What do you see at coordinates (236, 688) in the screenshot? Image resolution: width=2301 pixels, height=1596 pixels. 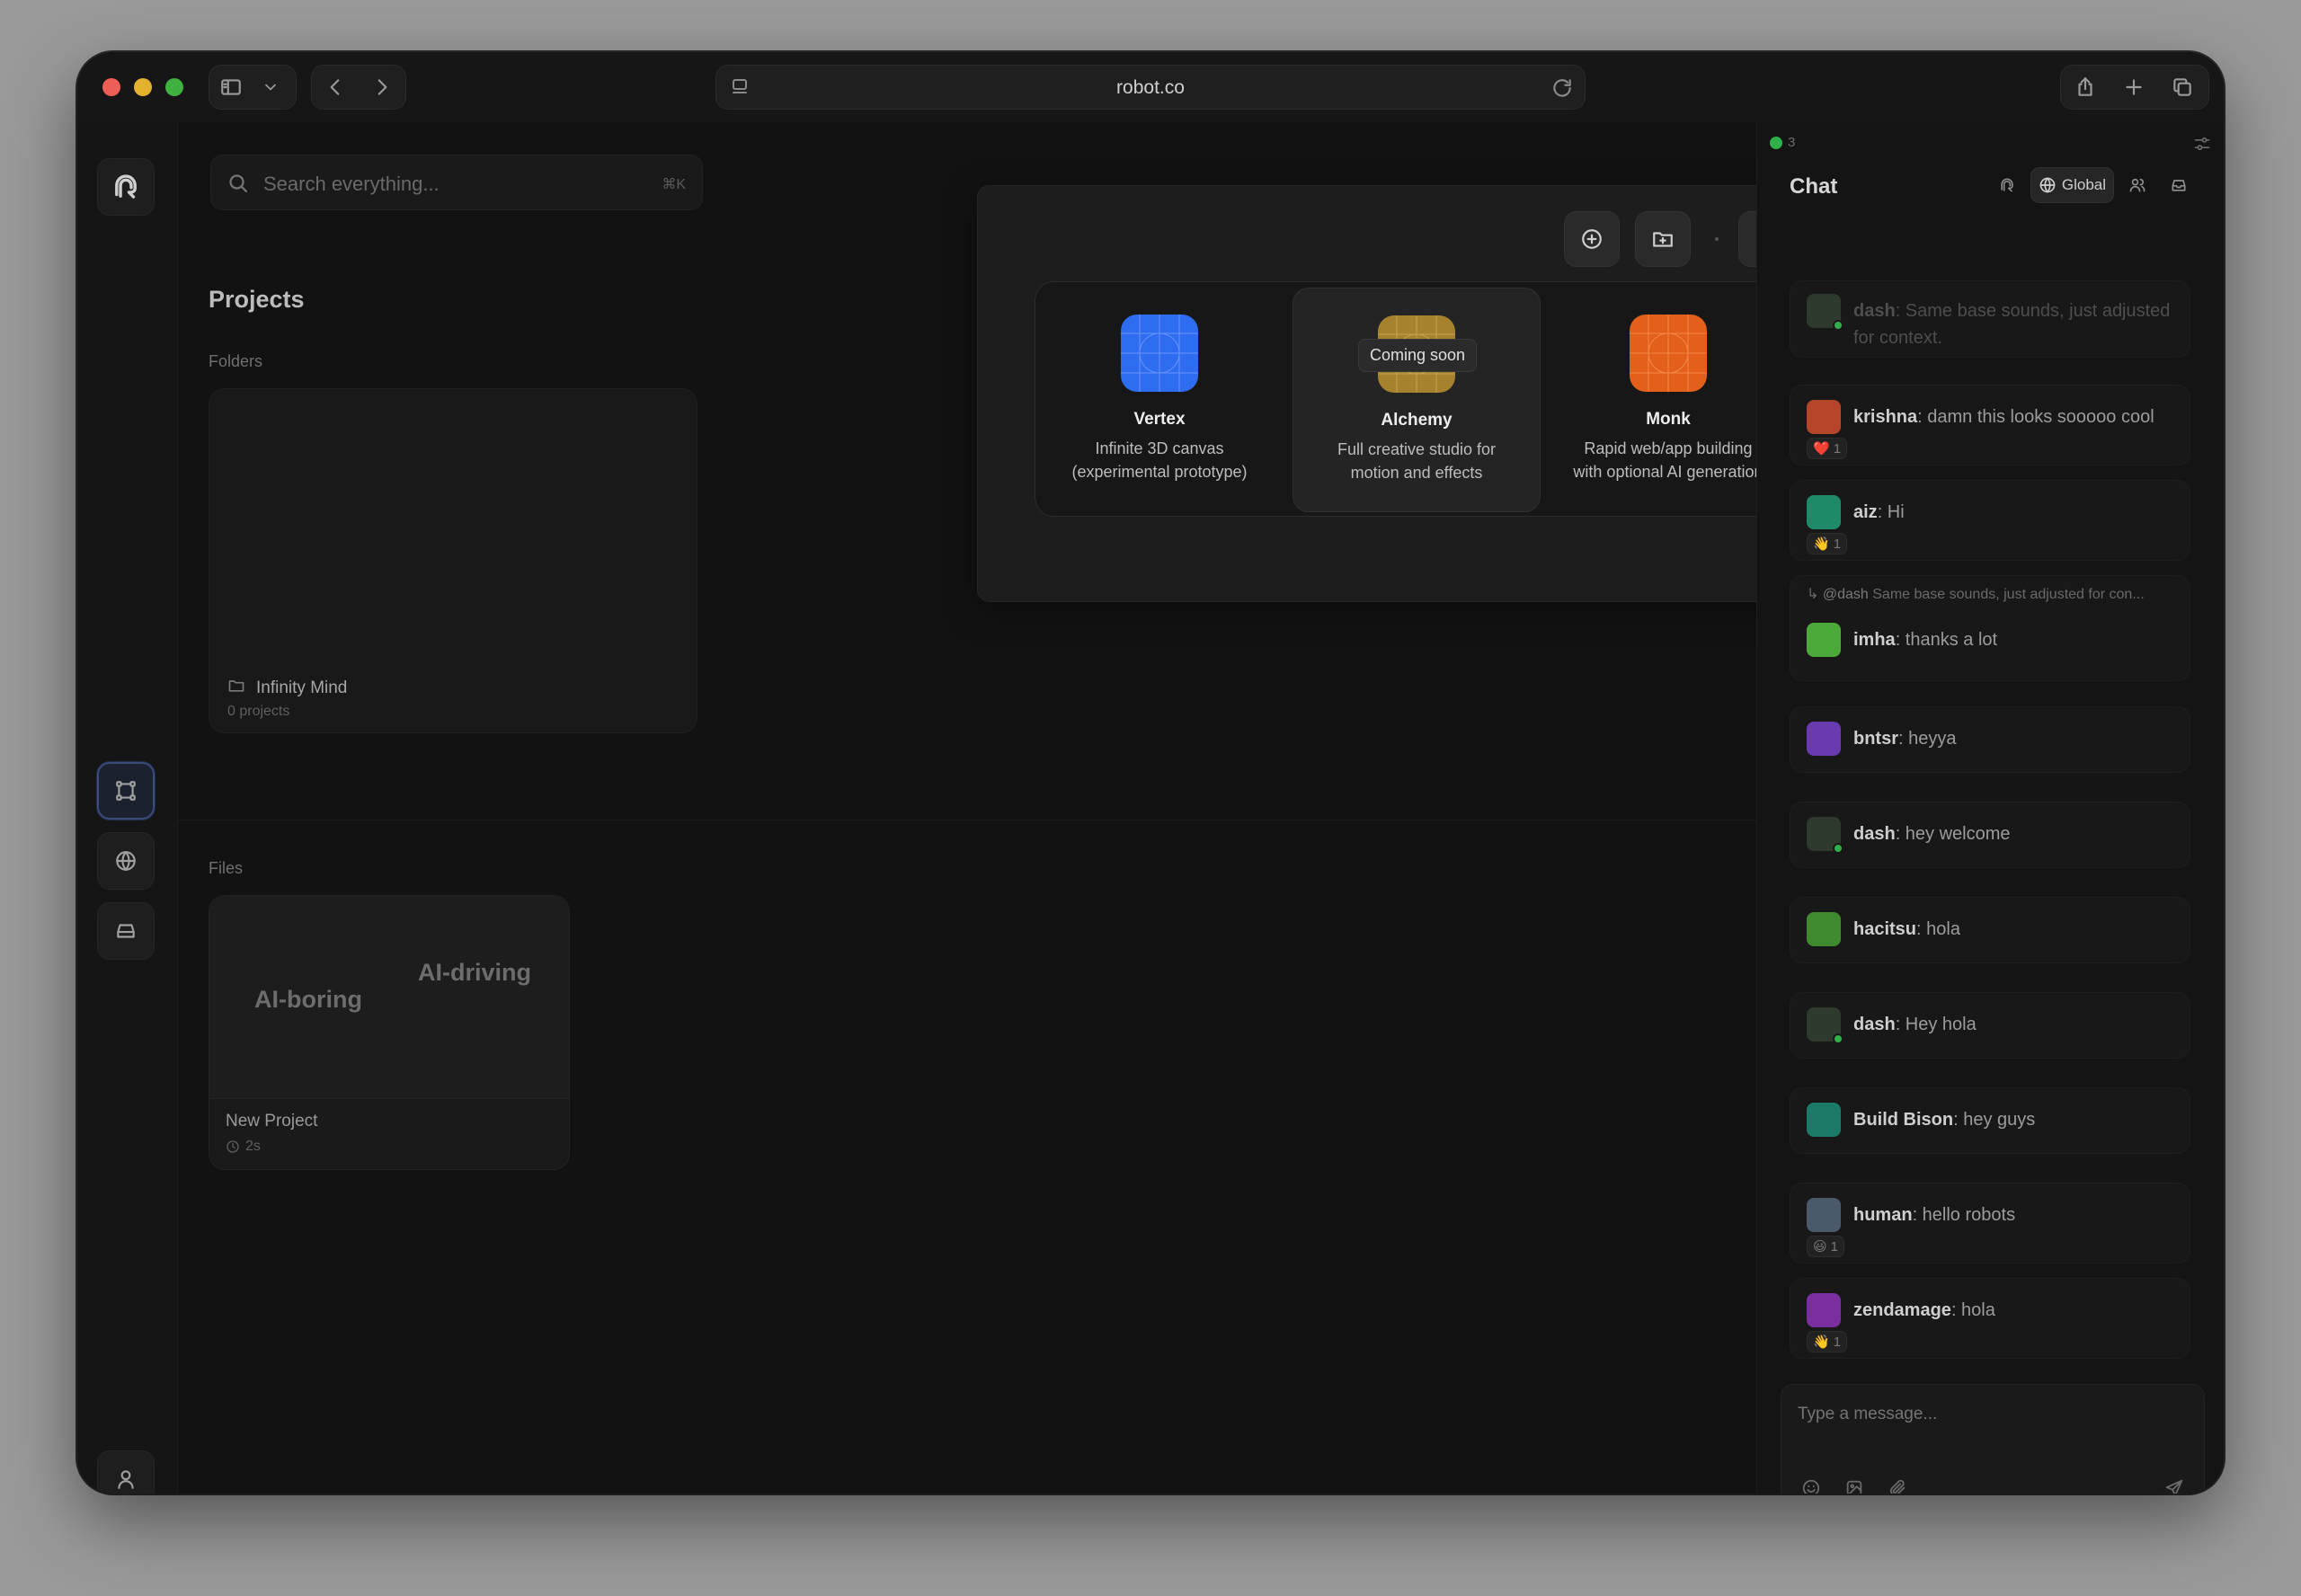 I see `folder-icon` at bounding box center [236, 688].